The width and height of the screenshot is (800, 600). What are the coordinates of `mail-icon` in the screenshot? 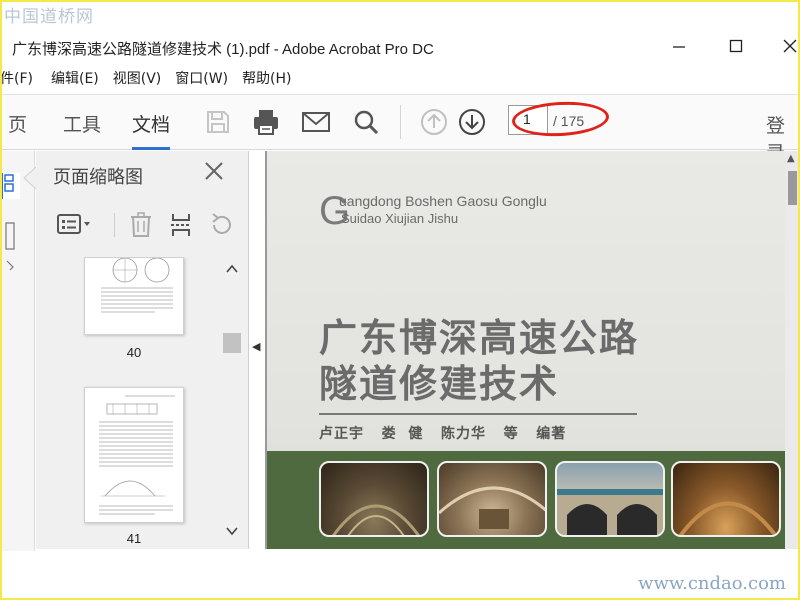 It's located at (316, 122).